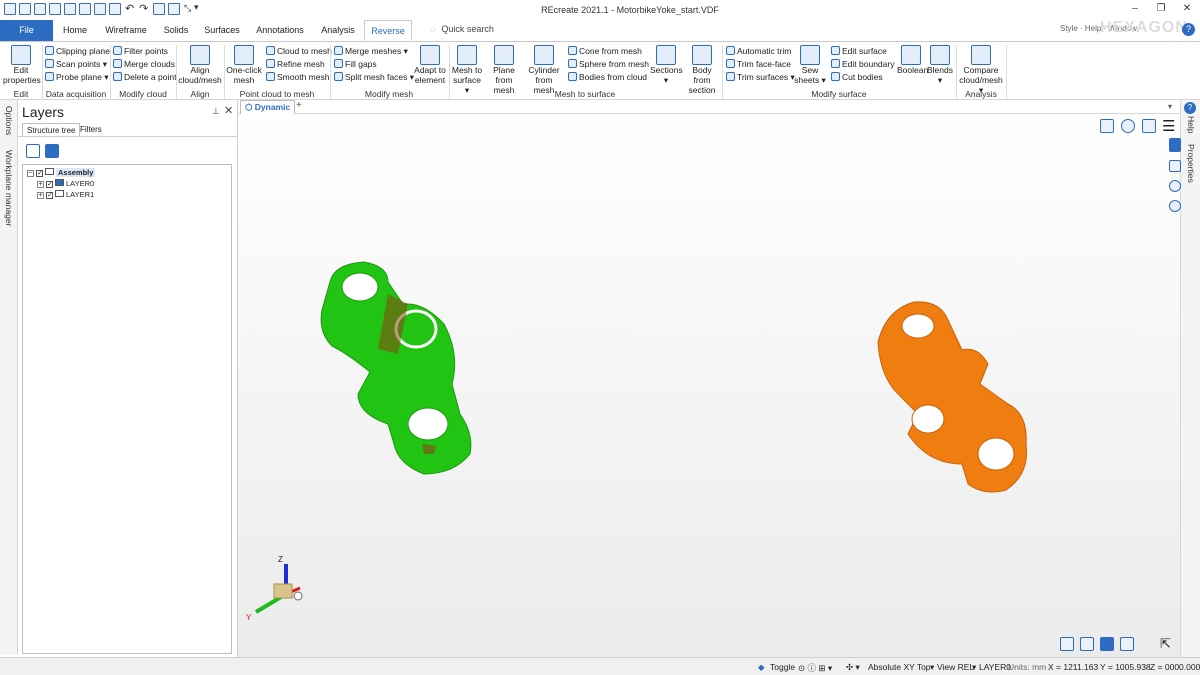 The image size is (1200, 675). Describe the element at coordinates (144, 77) in the screenshot. I see `delete-point-button: Delete a point` at that location.